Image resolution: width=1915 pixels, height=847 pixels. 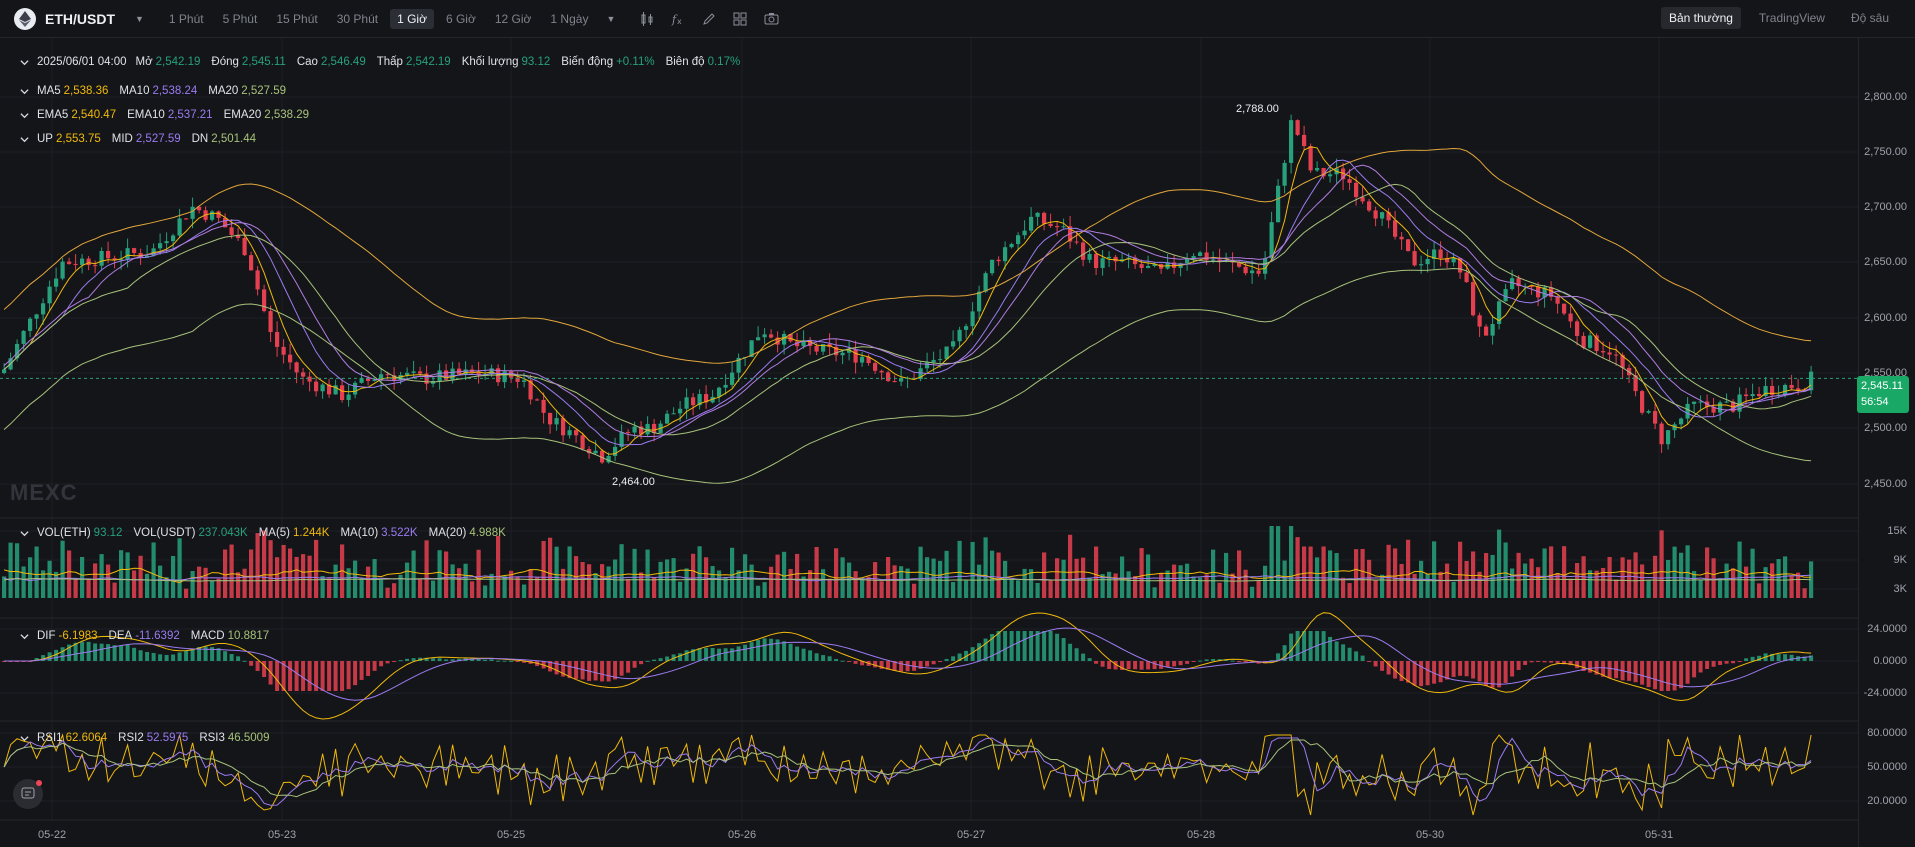 I want to click on camera-icon, so click(x=771, y=19).